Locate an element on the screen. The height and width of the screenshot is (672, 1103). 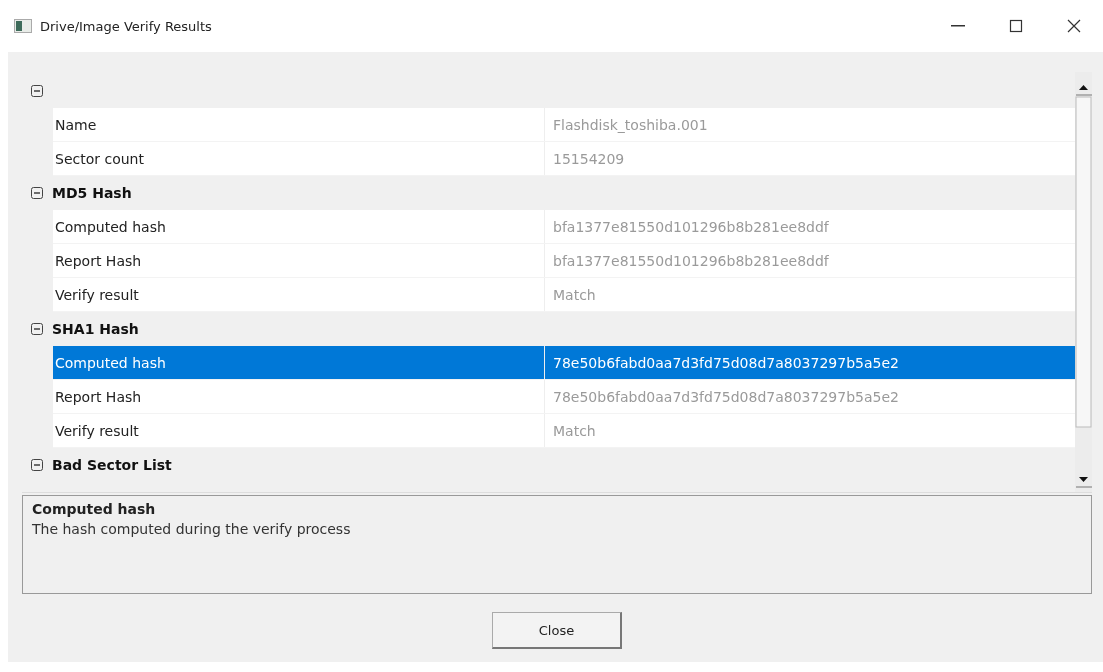
category-label: Bad Sector List is located at coordinates (112, 465).